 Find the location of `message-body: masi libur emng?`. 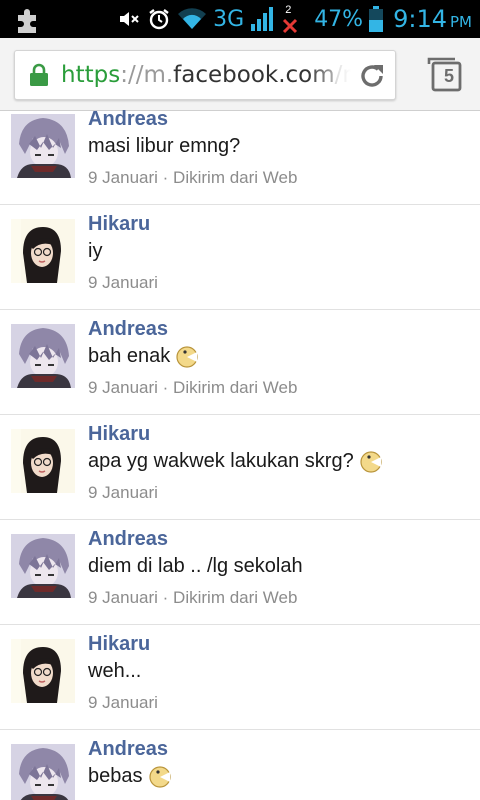

message-body: masi libur emng? is located at coordinates (164, 146).